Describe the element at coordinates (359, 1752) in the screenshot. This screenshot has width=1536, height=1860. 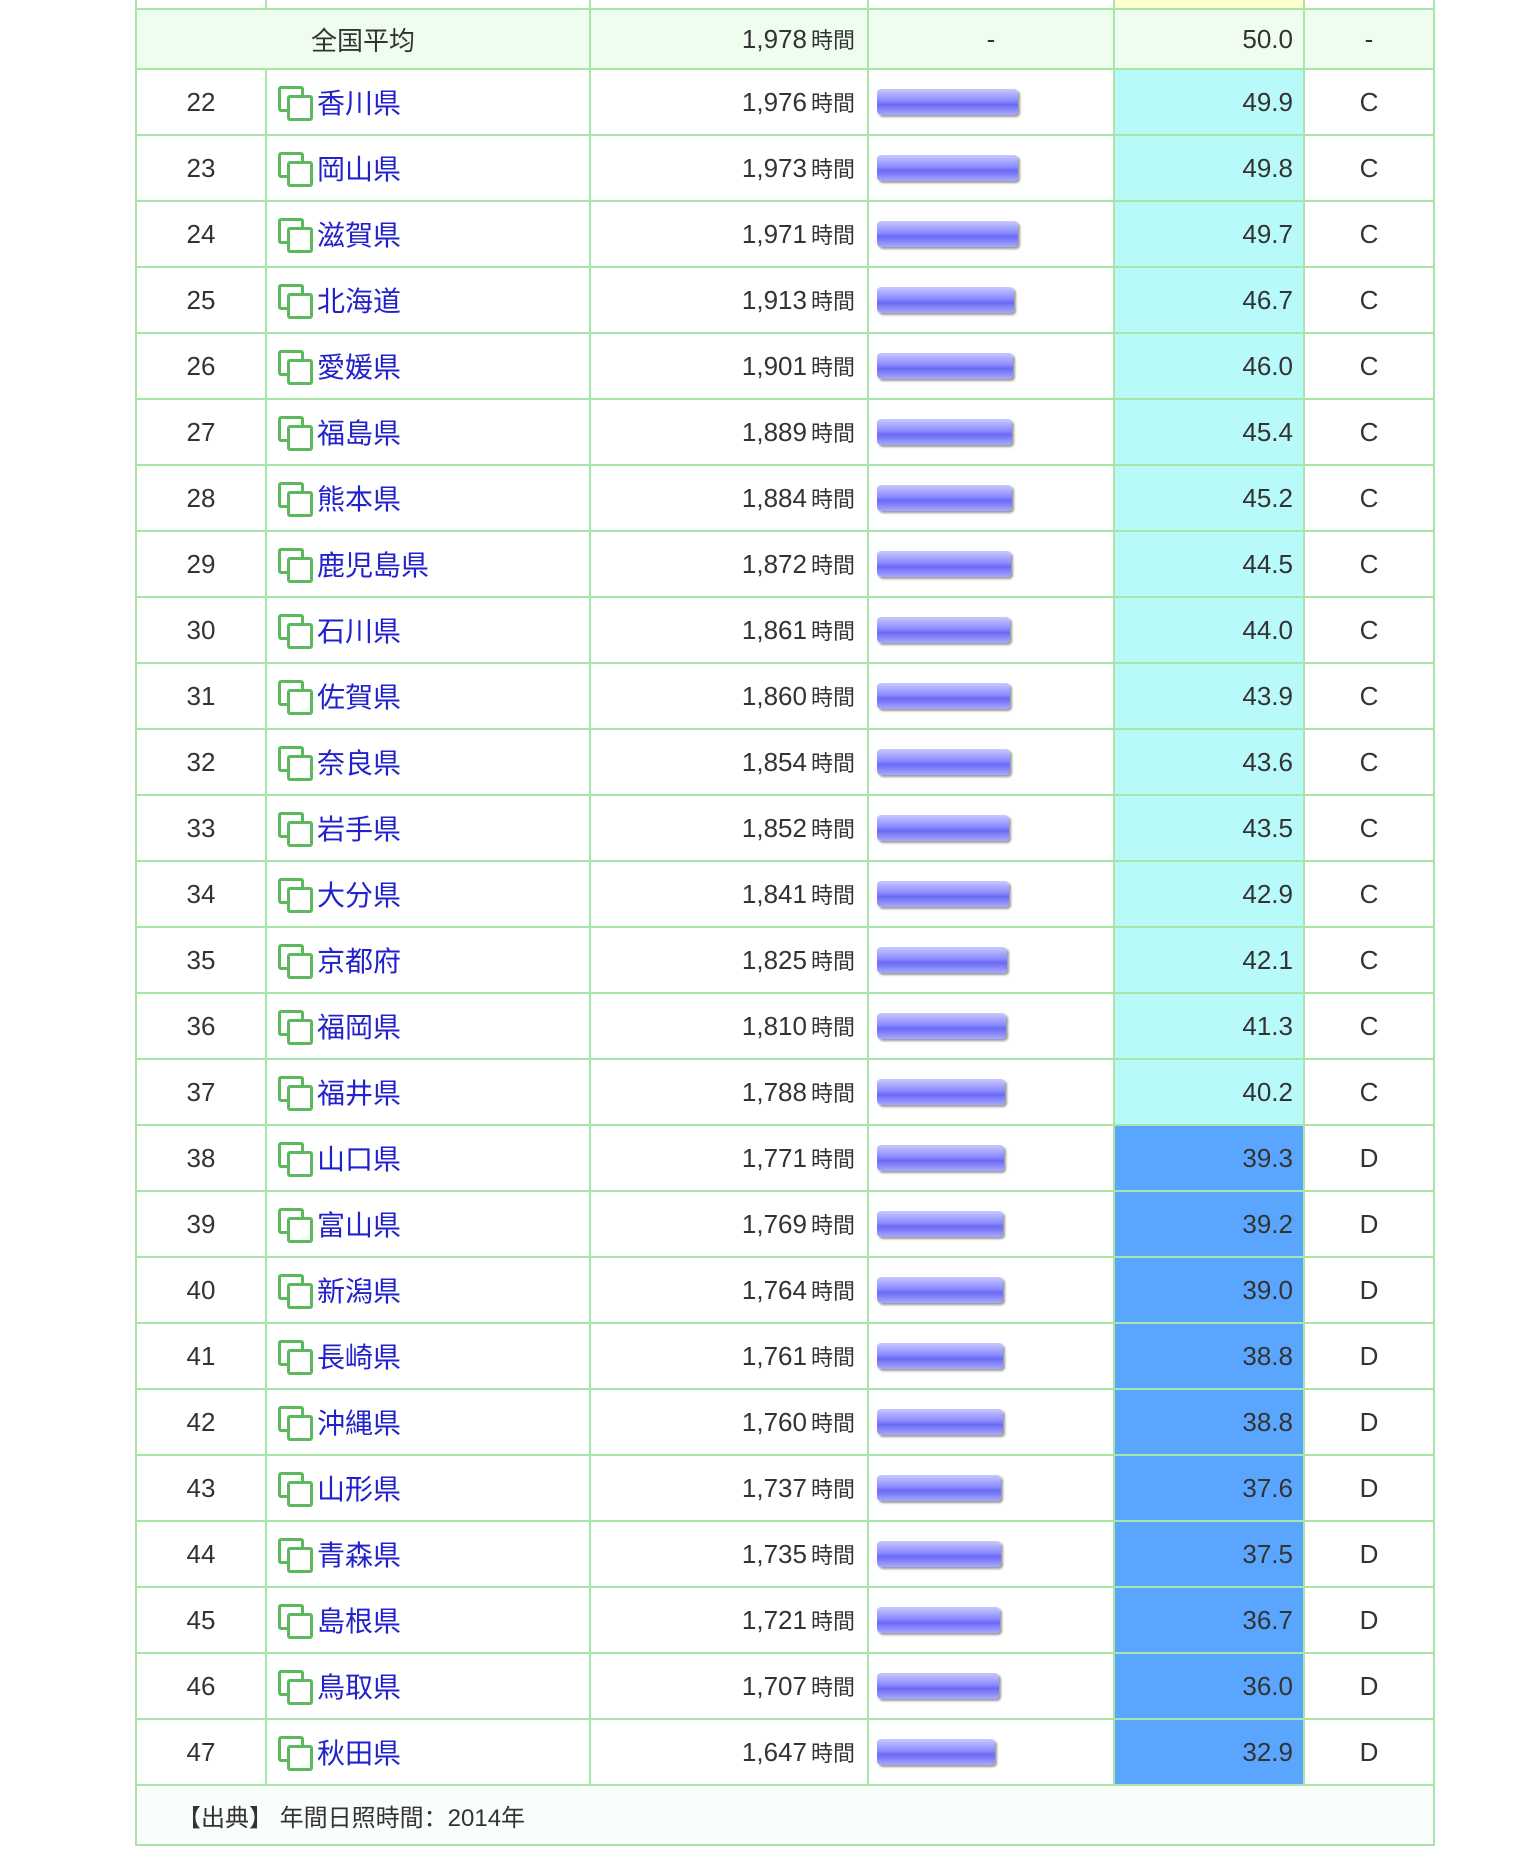
I see `prefecture-link: 秋田県` at that location.